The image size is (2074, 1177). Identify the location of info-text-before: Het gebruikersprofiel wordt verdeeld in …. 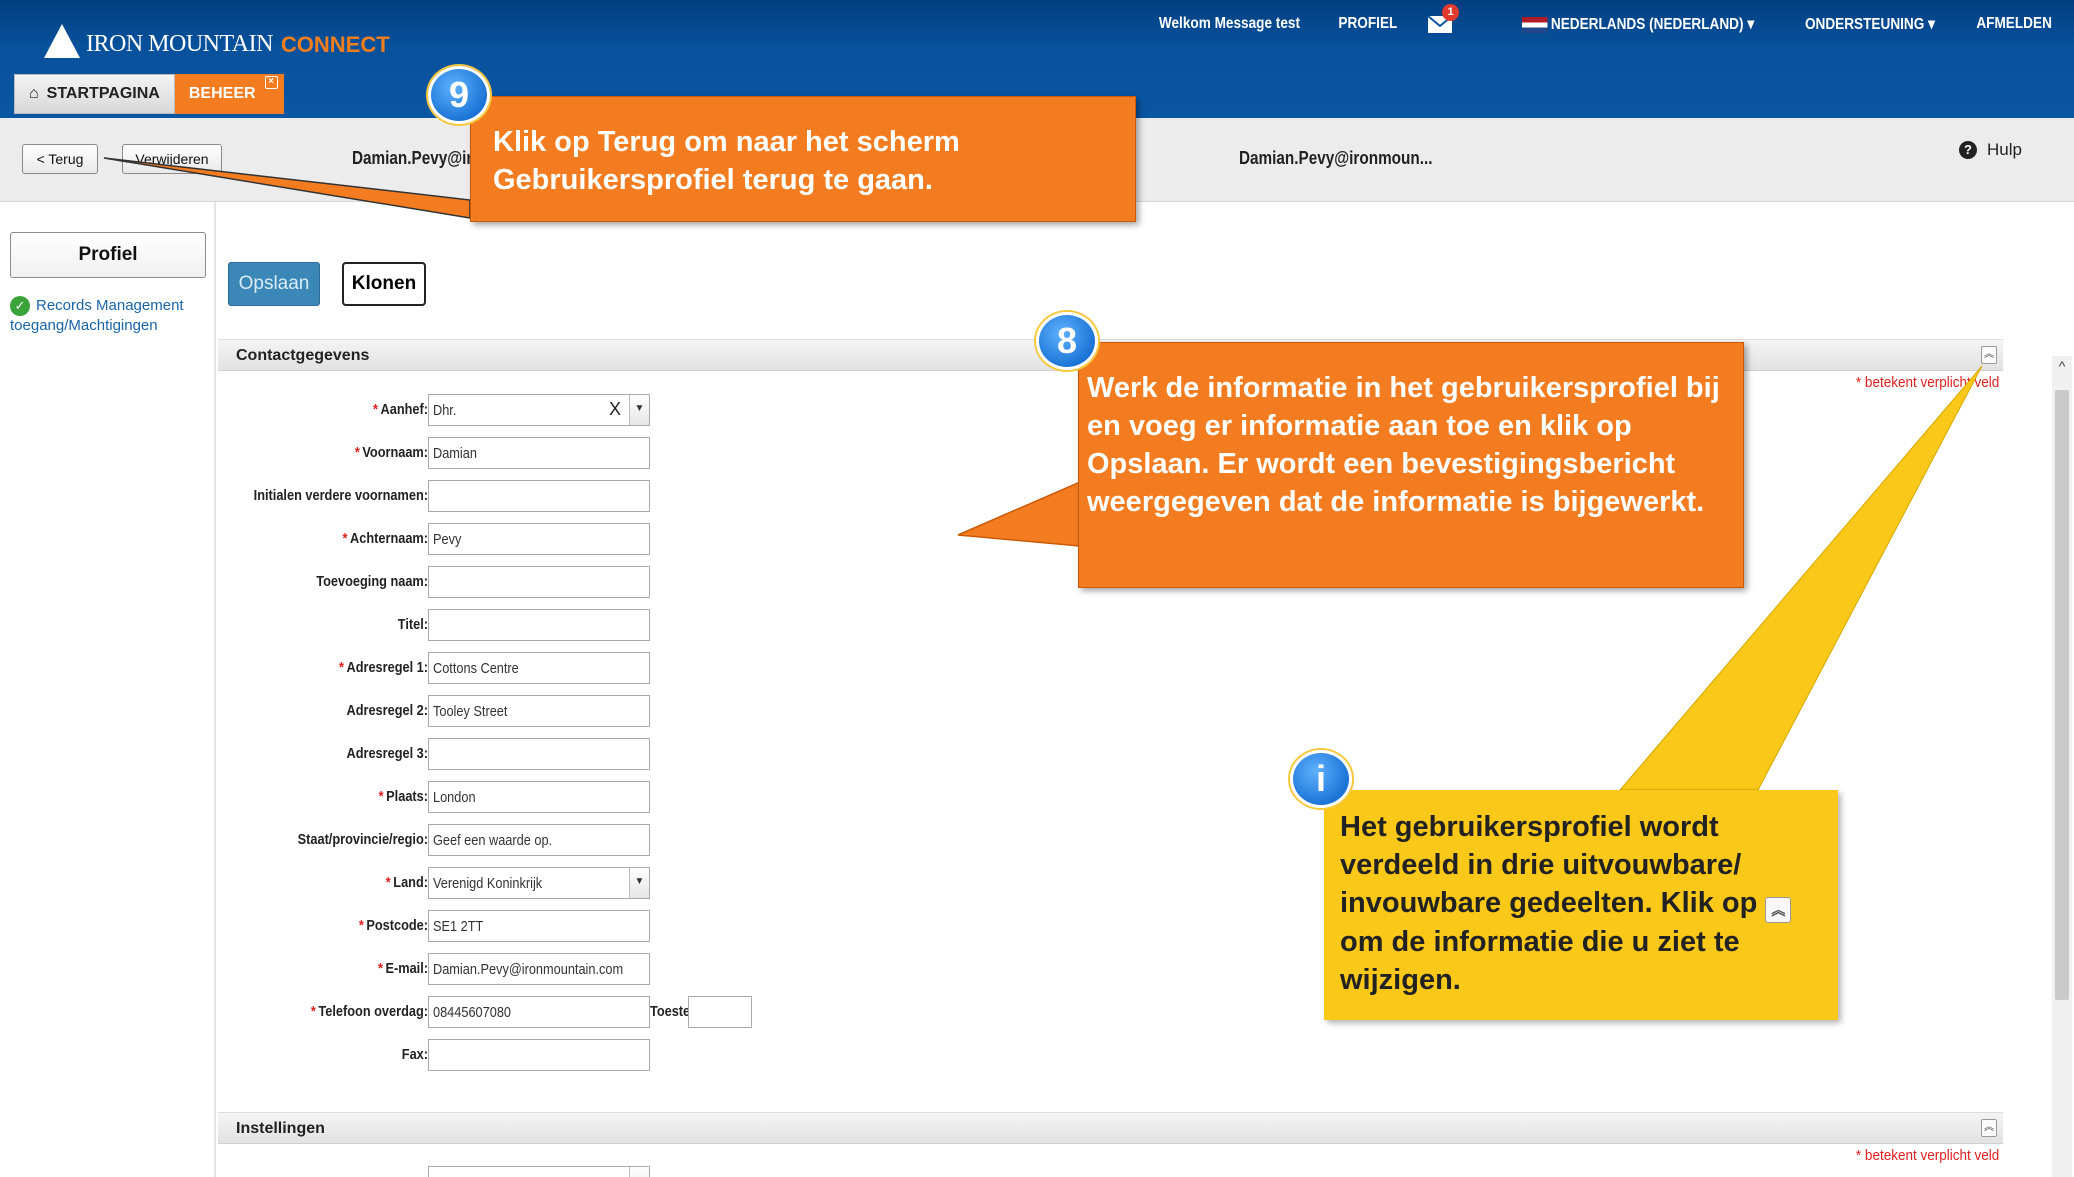
(1549, 865).